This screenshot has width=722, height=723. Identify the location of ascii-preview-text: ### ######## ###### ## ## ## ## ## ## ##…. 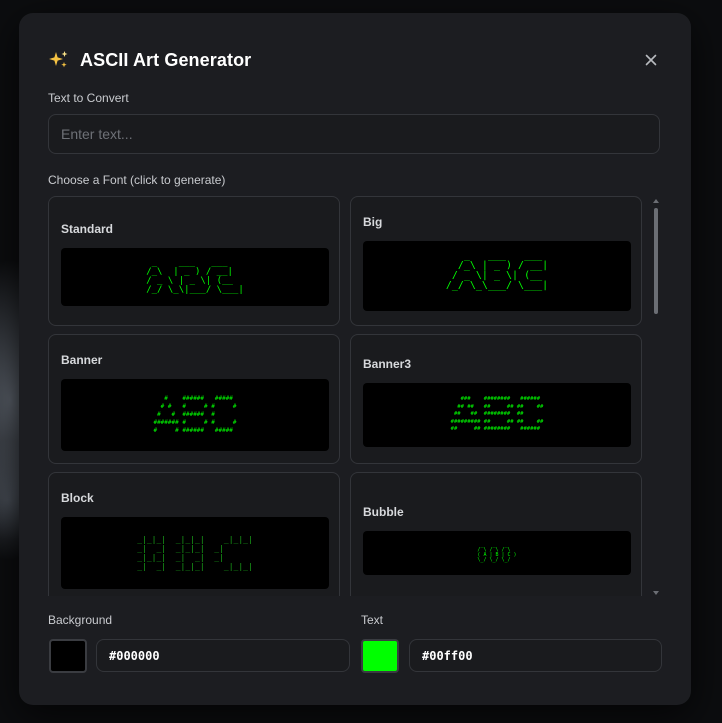
(497, 414).